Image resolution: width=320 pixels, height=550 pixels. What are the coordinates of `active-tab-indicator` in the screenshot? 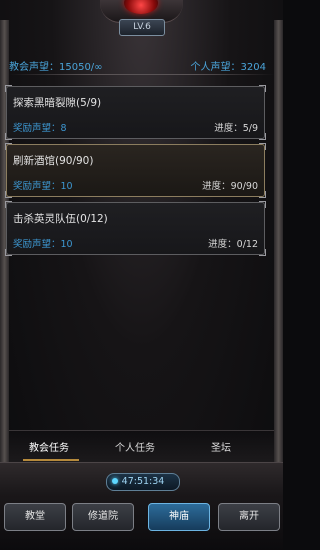 It's located at (51, 460).